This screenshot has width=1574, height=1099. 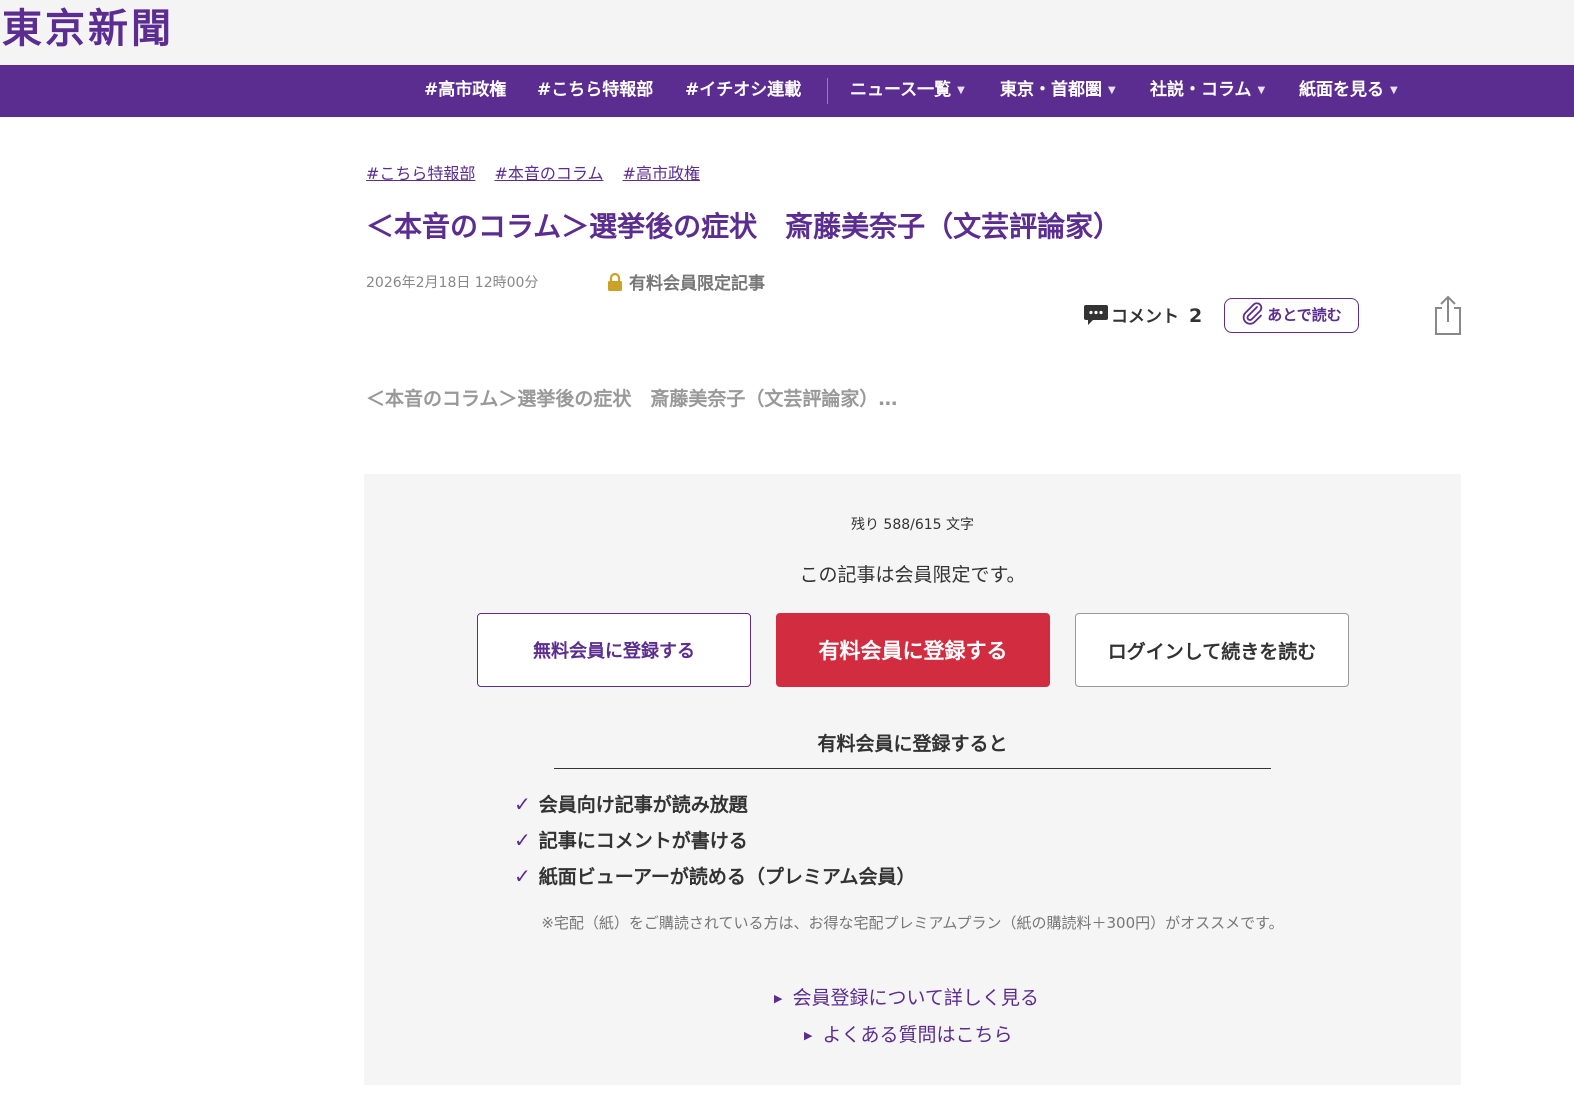 I want to click on nav-menu-news-list: ニュース一覧 ▼, so click(x=907, y=91).